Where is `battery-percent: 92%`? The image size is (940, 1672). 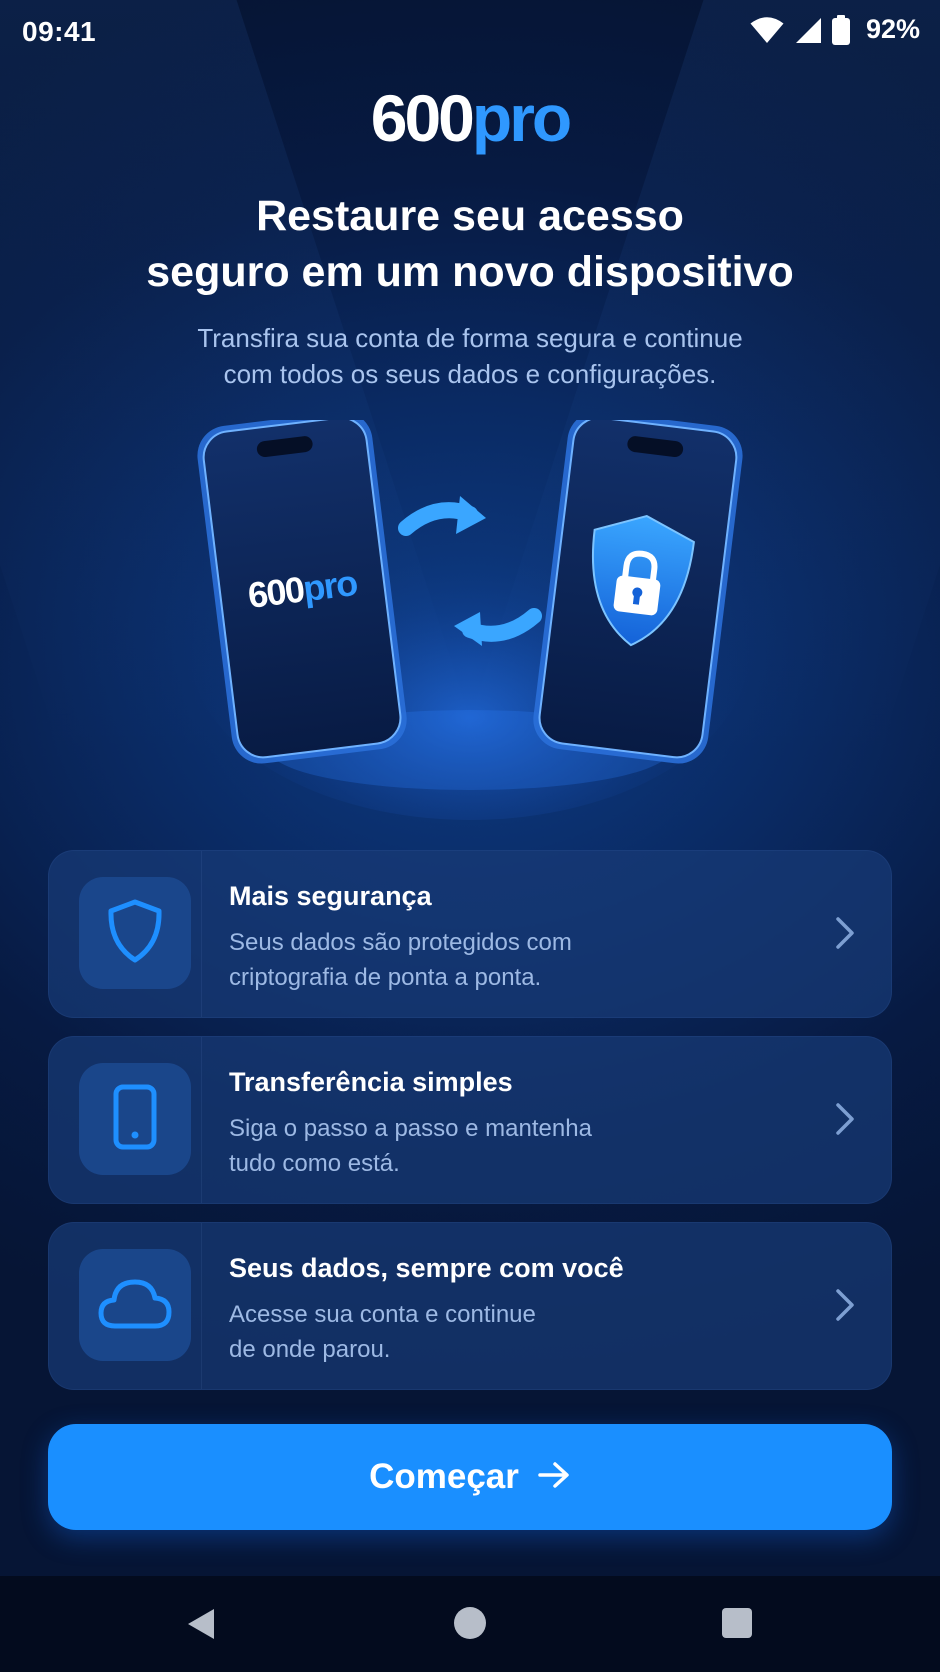 battery-percent: 92% is located at coordinates (892, 29).